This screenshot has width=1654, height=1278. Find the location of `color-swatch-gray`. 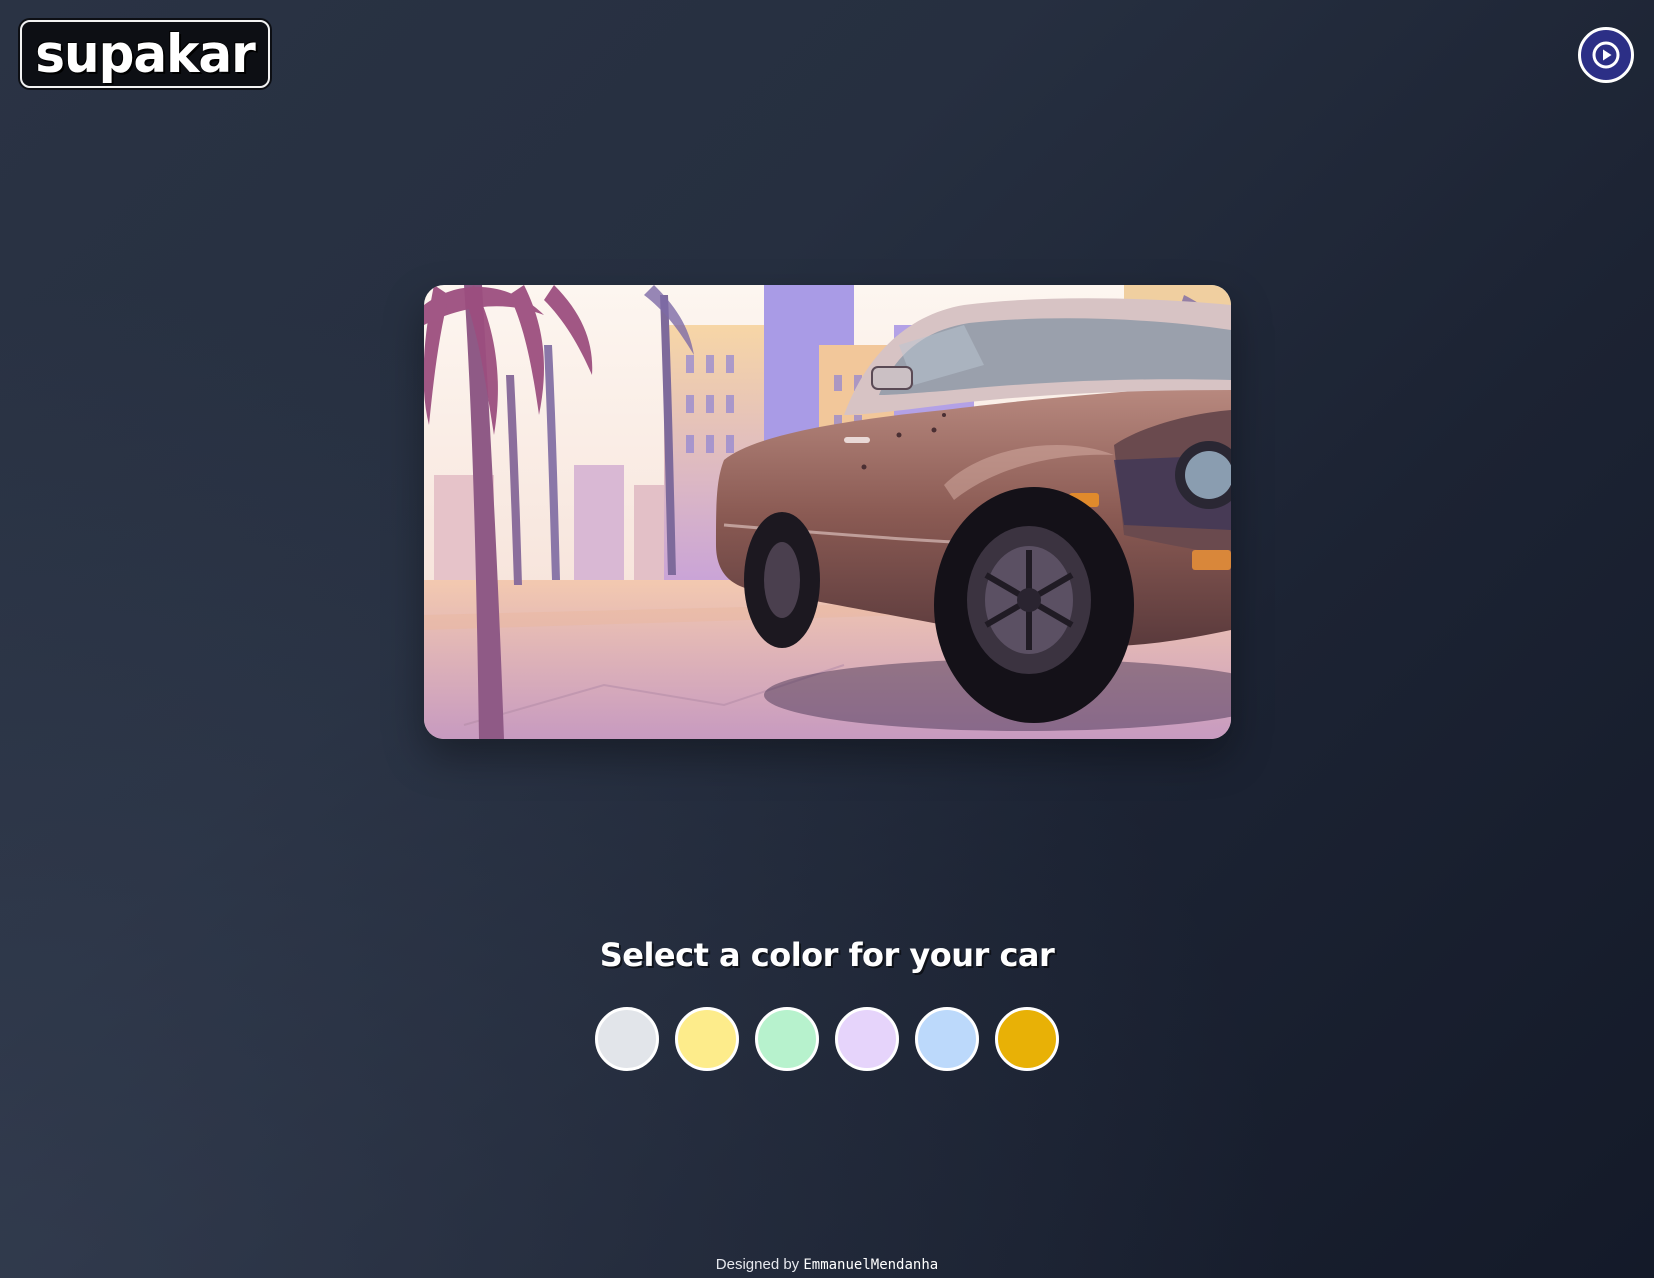

color-swatch-gray is located at coordinates (627, 1039).